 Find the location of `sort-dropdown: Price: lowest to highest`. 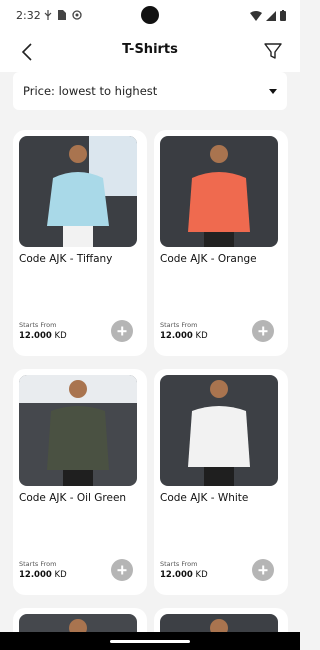

sort-dropdown: Price: lowest to highest is located at coordinates (150, 91).